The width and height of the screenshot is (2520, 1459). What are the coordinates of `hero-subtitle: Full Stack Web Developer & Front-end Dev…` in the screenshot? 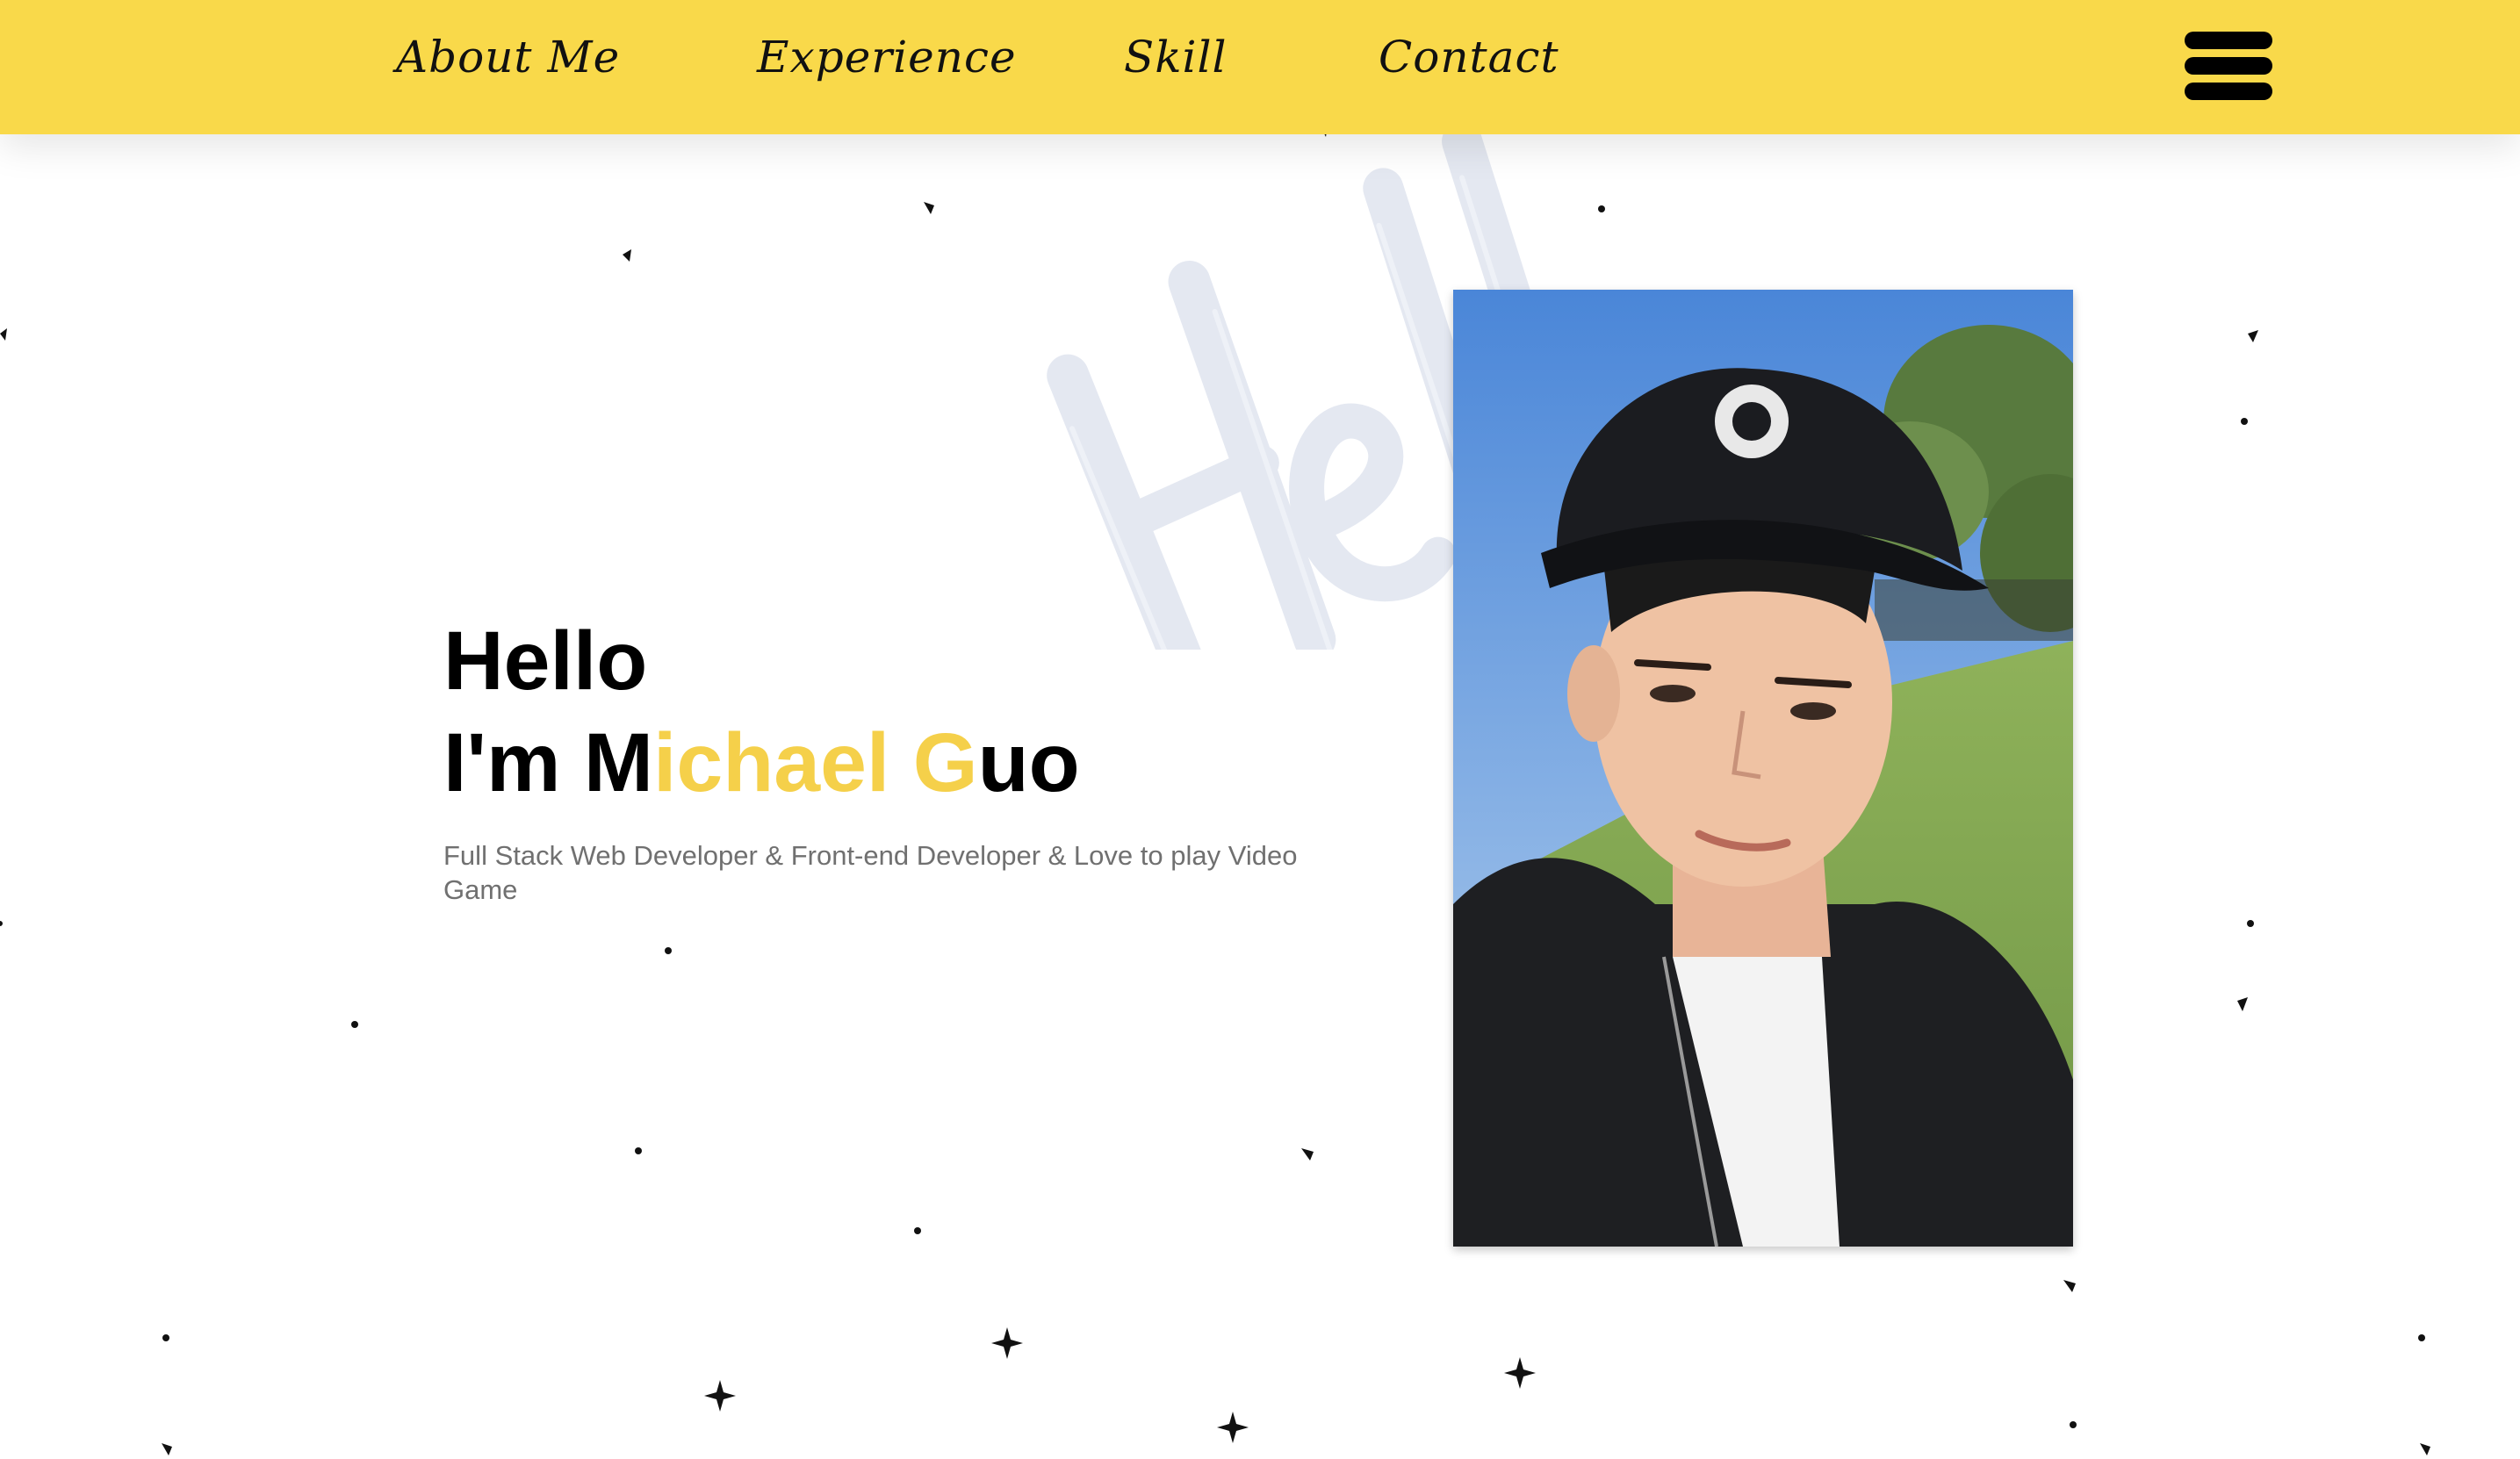 It's located at (870, 872).